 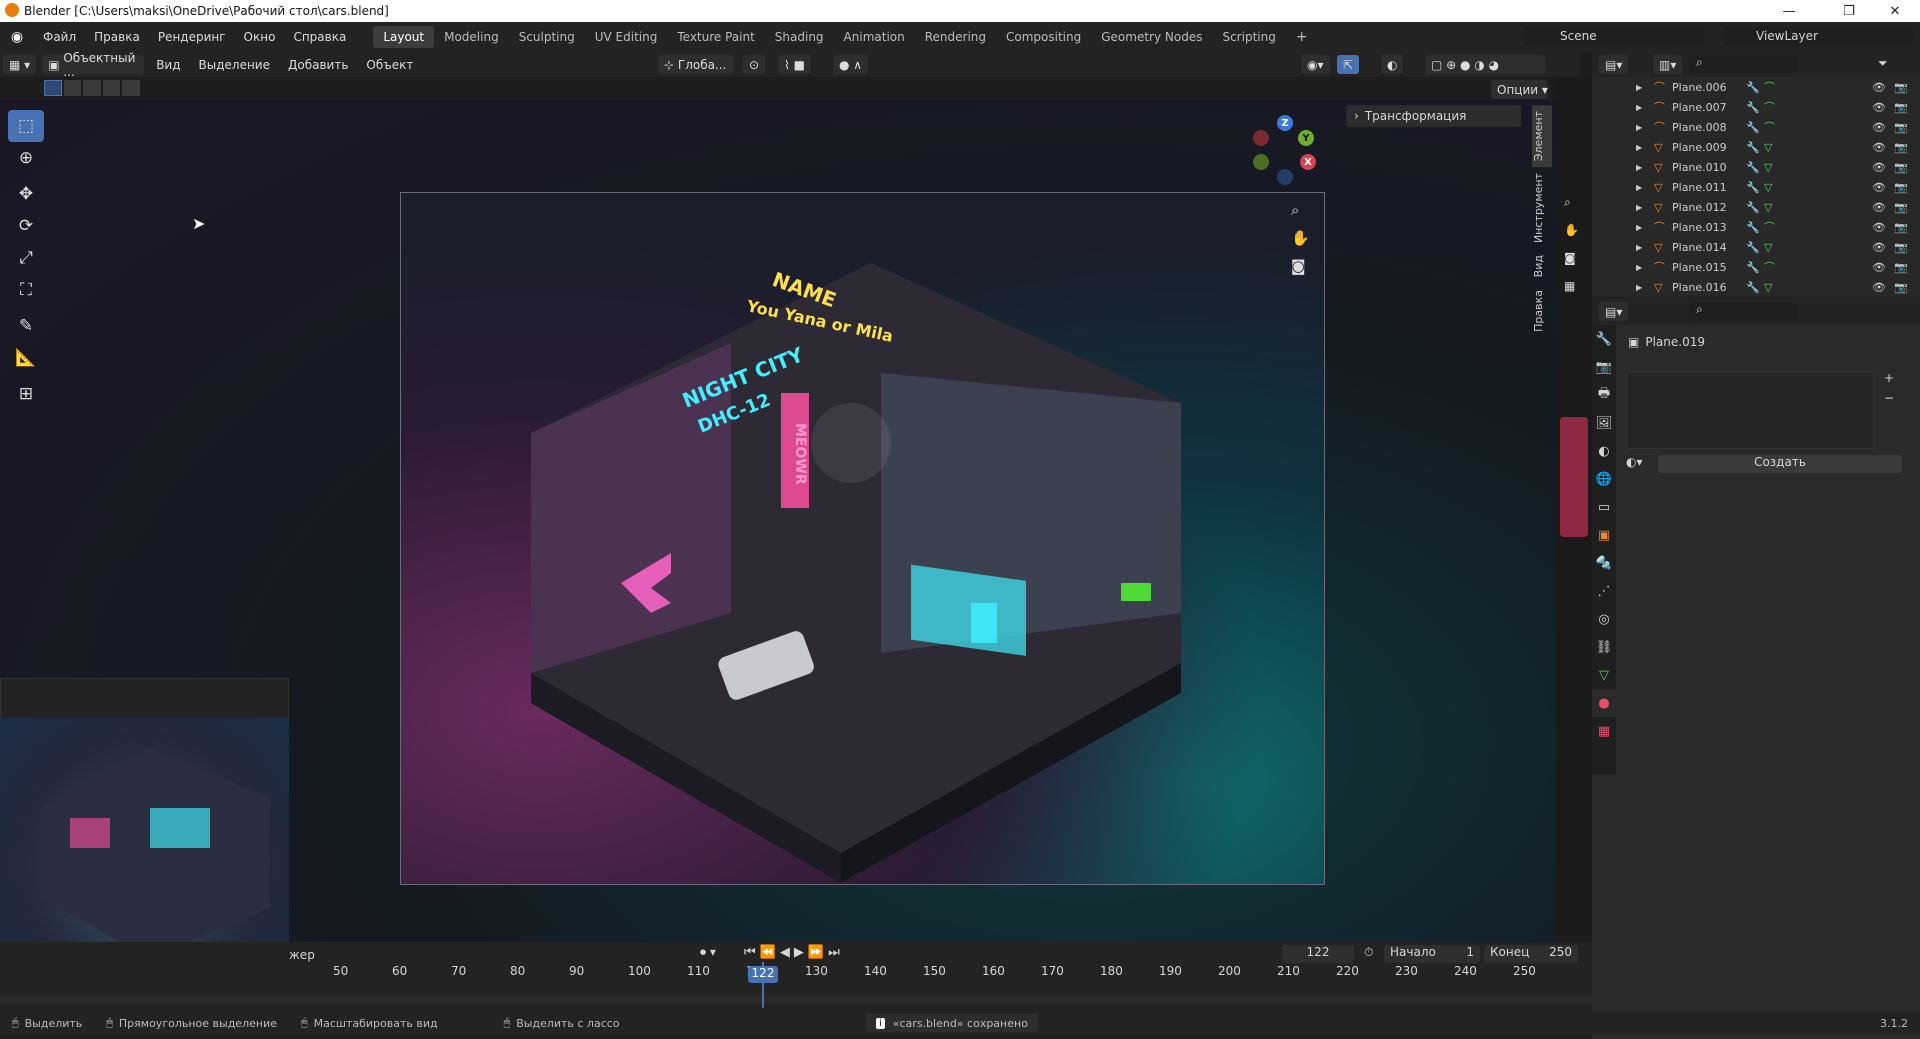 What do you see at coordinates (318, 65) in the screenshot?
I see `menu-add: Добавить` at bounding box center [318, 65].